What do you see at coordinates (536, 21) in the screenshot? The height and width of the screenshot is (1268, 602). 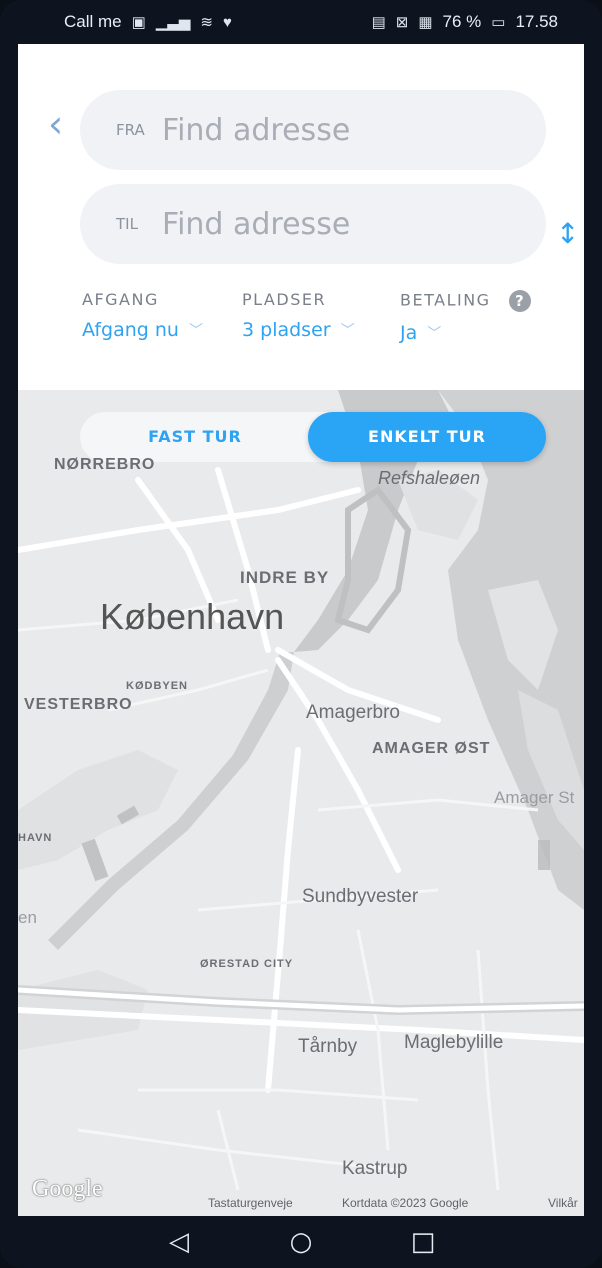 I see `clock: 17.58` at bounding box center [536, 21].